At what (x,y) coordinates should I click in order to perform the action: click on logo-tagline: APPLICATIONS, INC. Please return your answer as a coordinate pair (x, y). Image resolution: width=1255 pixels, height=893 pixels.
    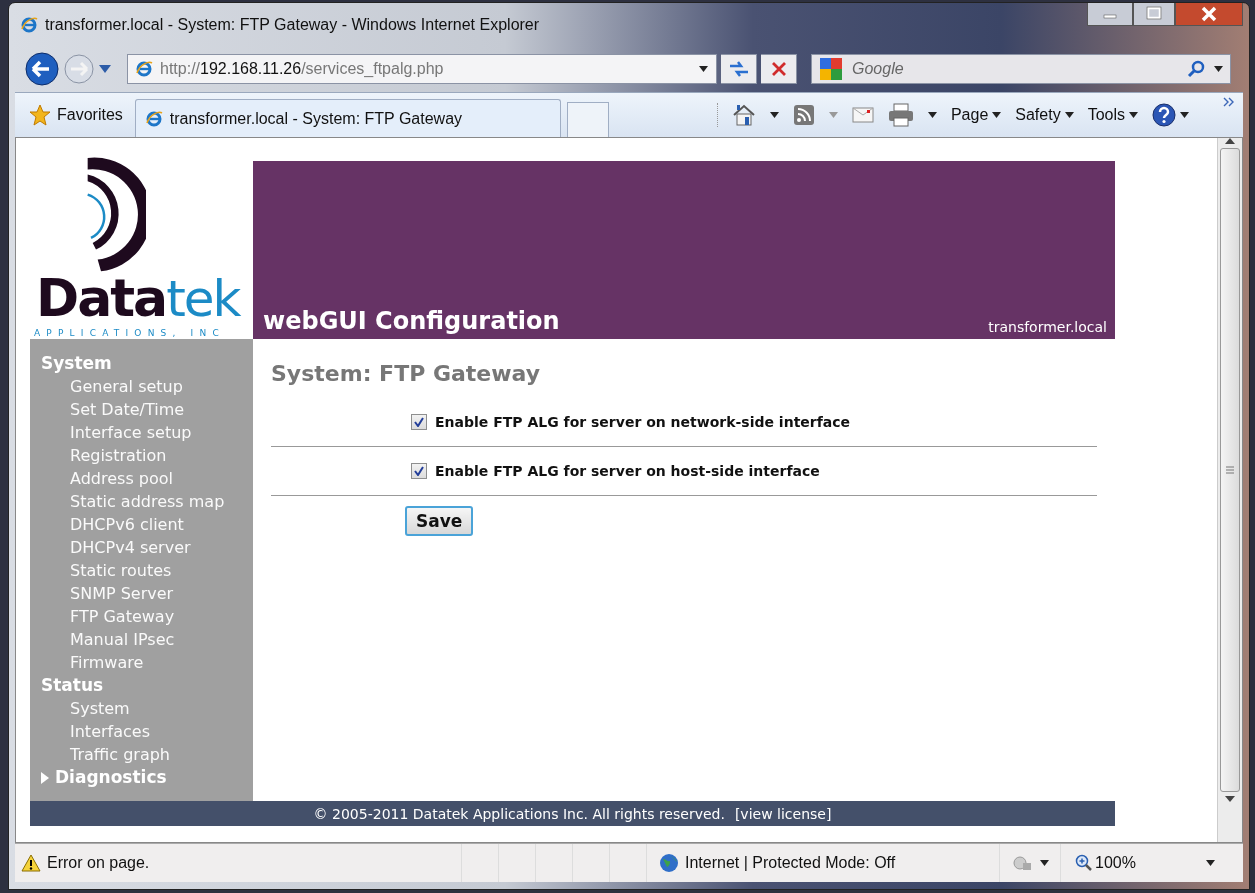
    Looking at the image, I should click on (129, 333).